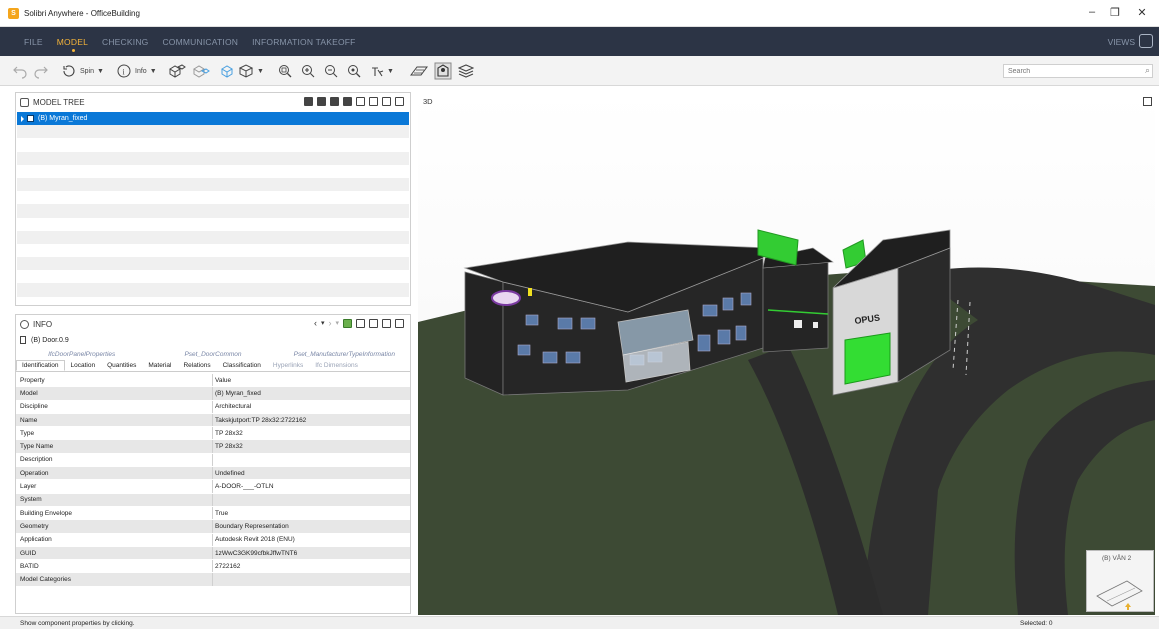  Describe the element at coordinates (114, 460) in the screenshot. I see `property-key: Description` at that location.